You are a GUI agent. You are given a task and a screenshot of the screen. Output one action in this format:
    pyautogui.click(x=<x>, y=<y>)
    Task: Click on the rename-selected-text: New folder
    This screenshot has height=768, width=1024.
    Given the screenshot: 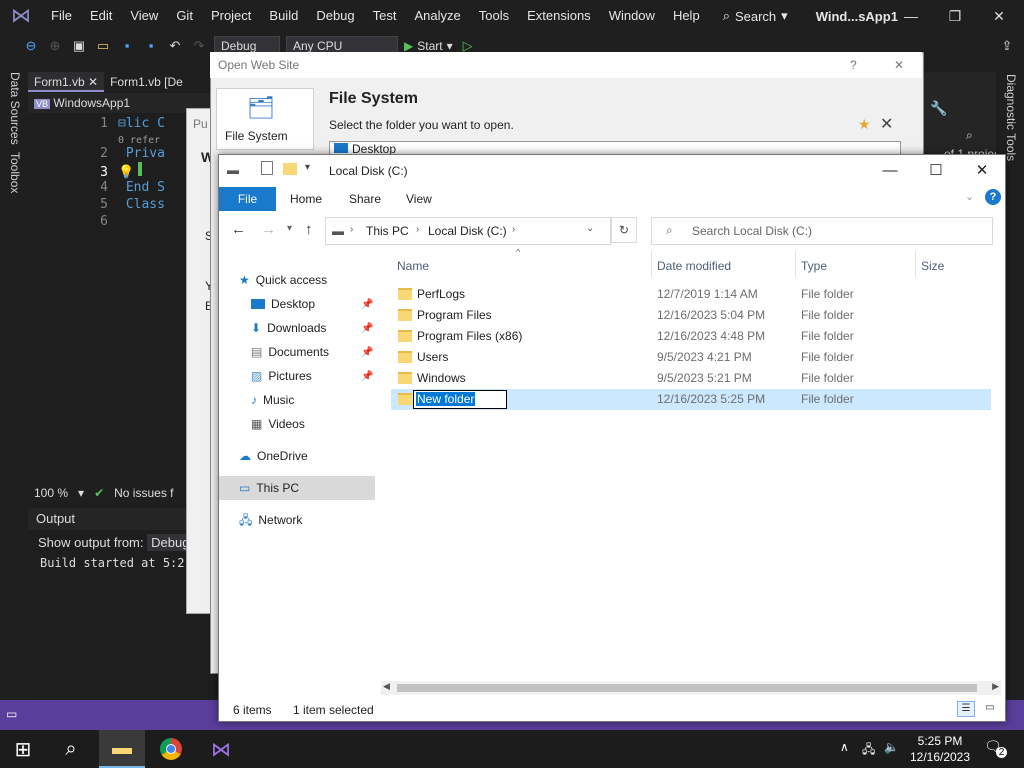 What is the action you would take?
    pyautogui.click(x=446, y=399)
    